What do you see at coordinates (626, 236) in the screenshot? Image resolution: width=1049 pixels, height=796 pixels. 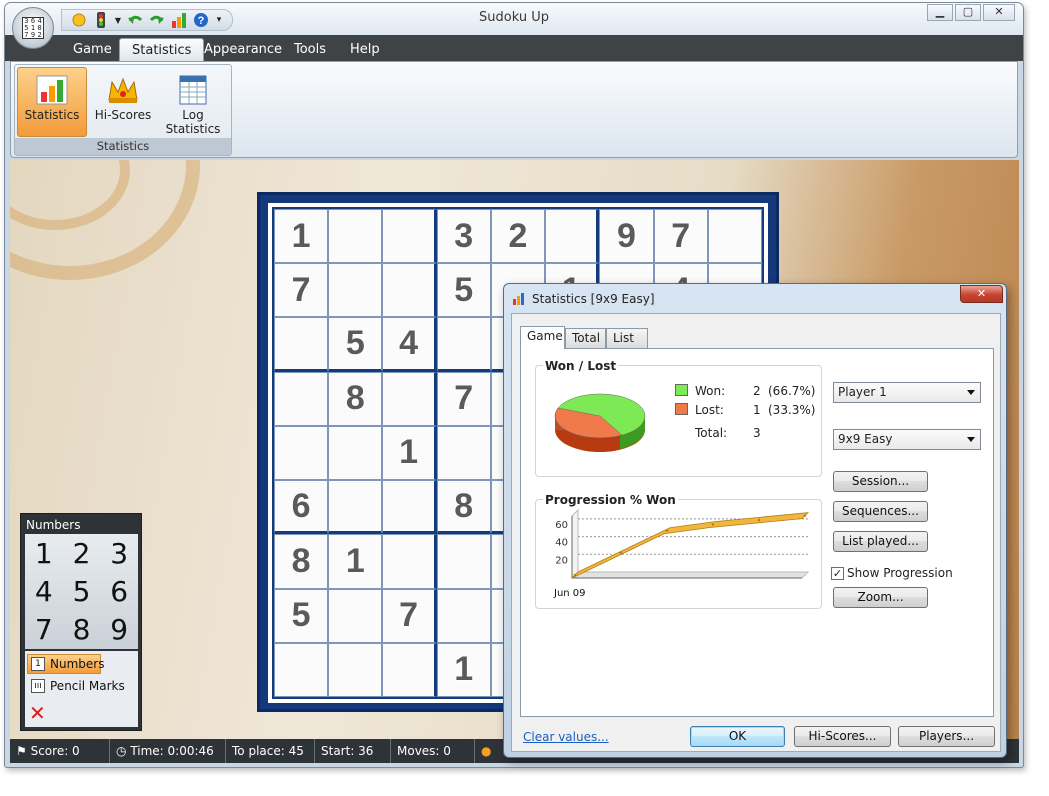 I see `sudoku-cell: 9` at bounding box center [626, 236].